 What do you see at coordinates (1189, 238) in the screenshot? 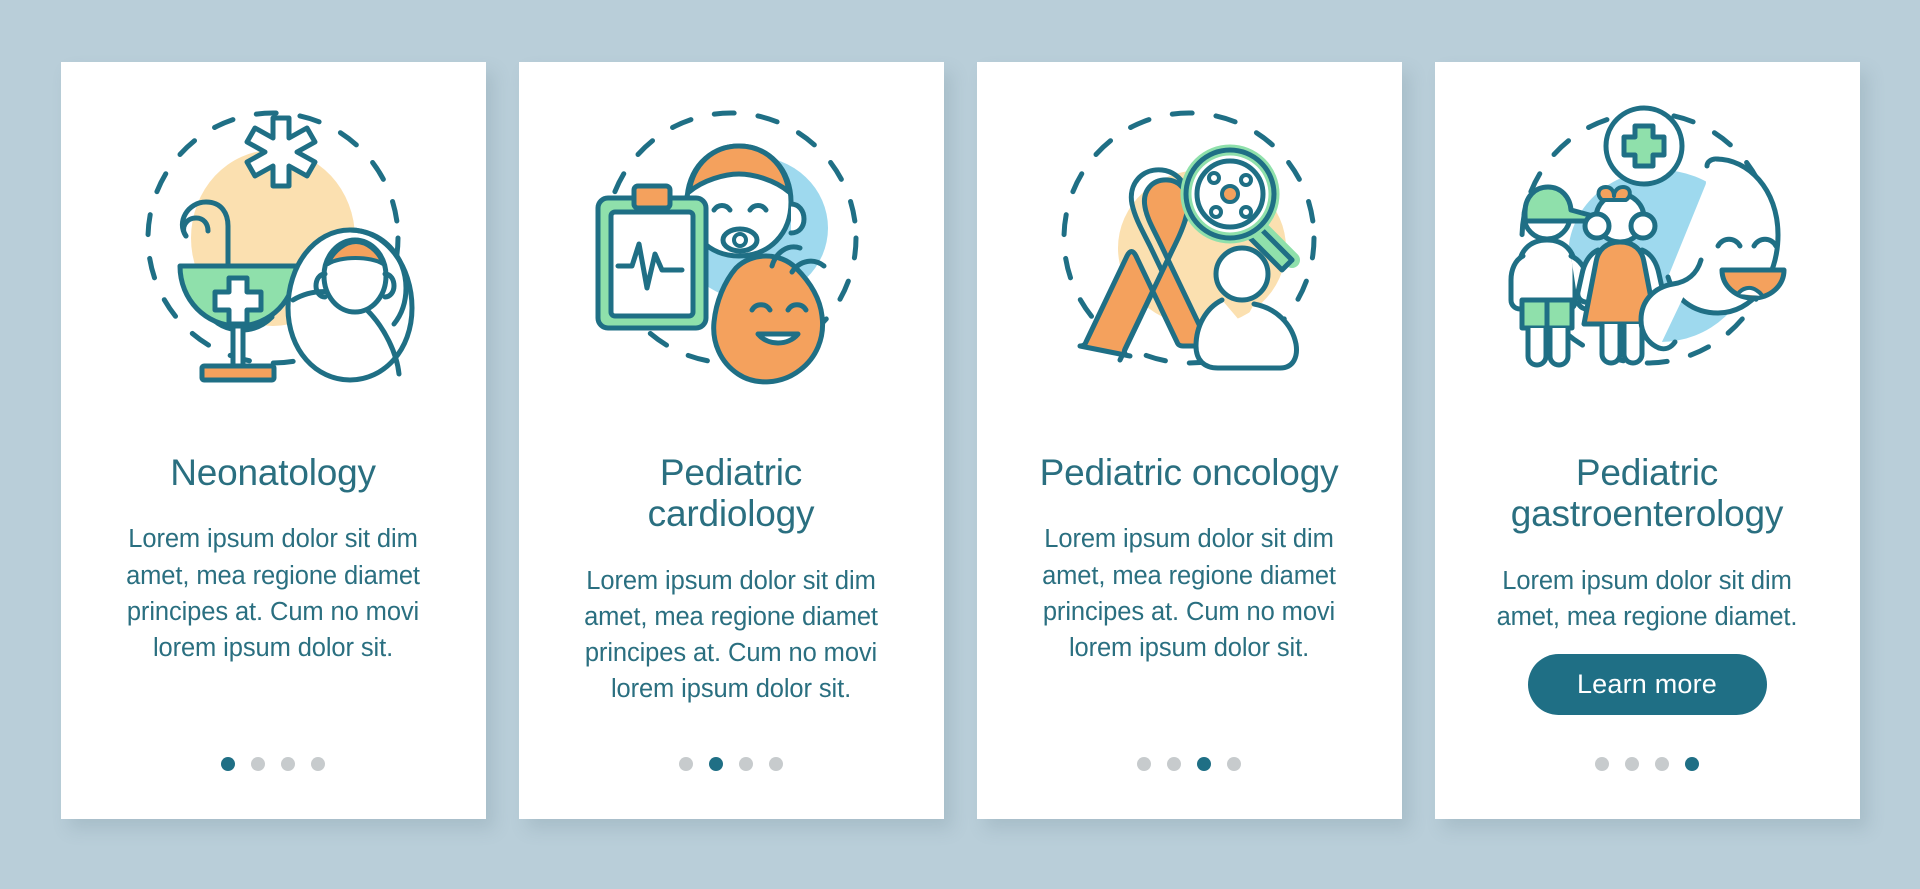
I see `pediatric-oncology-illustration` at bounding box center [1189, 238].